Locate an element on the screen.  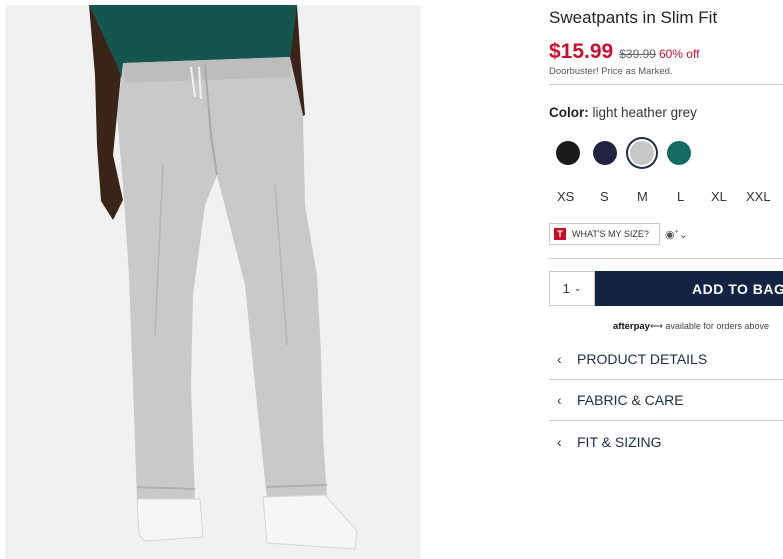
color-label: Color: is located at coordinates (569, 112).